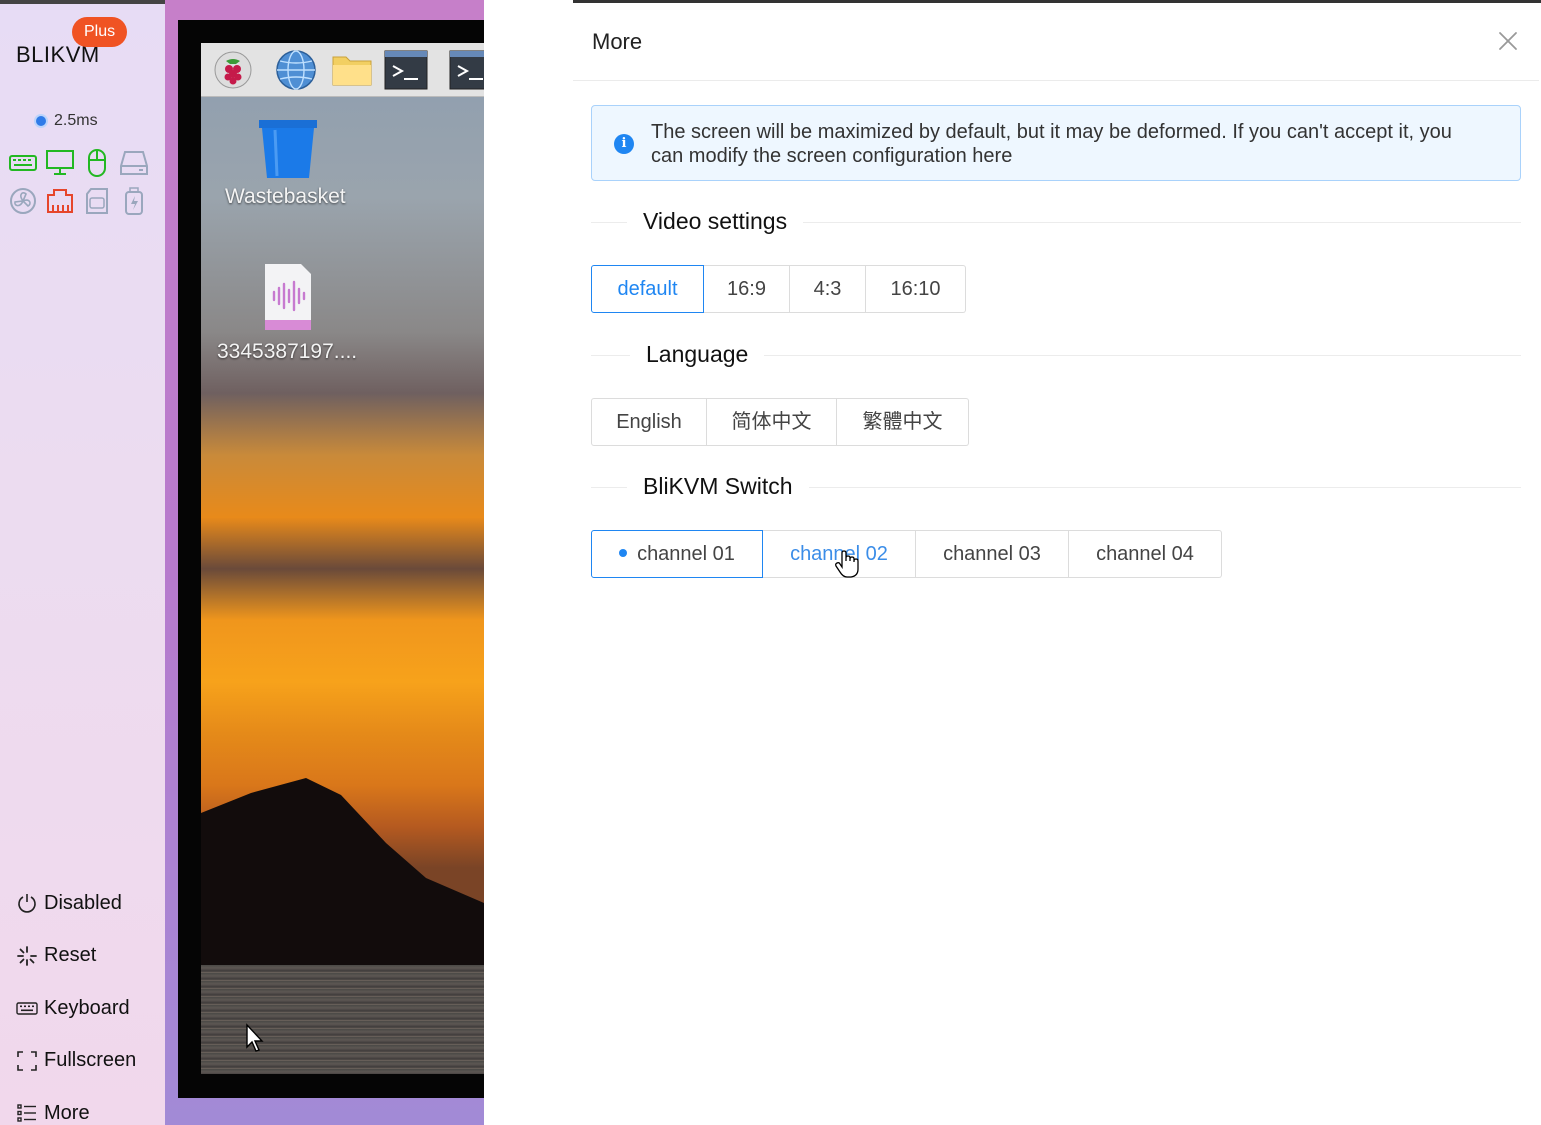 This screenshot has width=1541, height=1125. What do you see at coordinates (352, 70) in the screenshot?
I see `folder-icon` at bounding box center [352, 70].